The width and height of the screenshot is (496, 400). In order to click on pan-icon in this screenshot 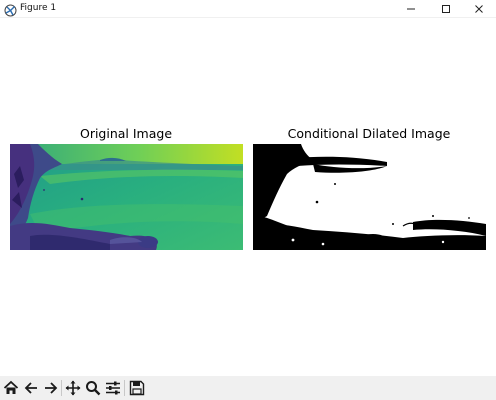, I will do `click(73, 388)`.